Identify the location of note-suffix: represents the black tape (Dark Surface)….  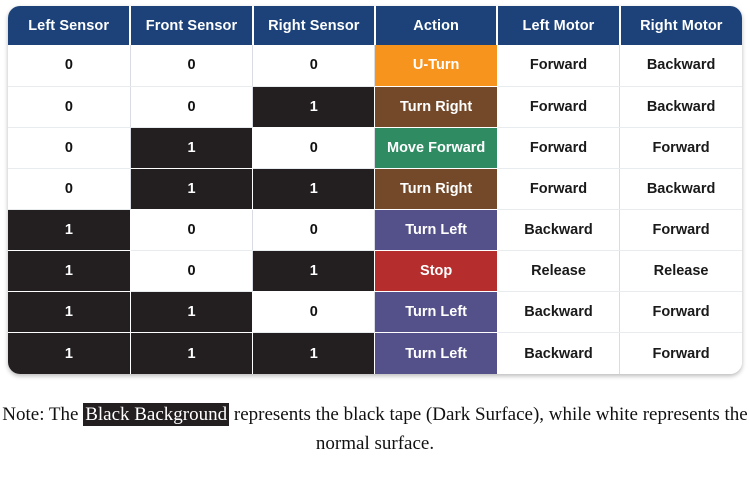
(488, 429).